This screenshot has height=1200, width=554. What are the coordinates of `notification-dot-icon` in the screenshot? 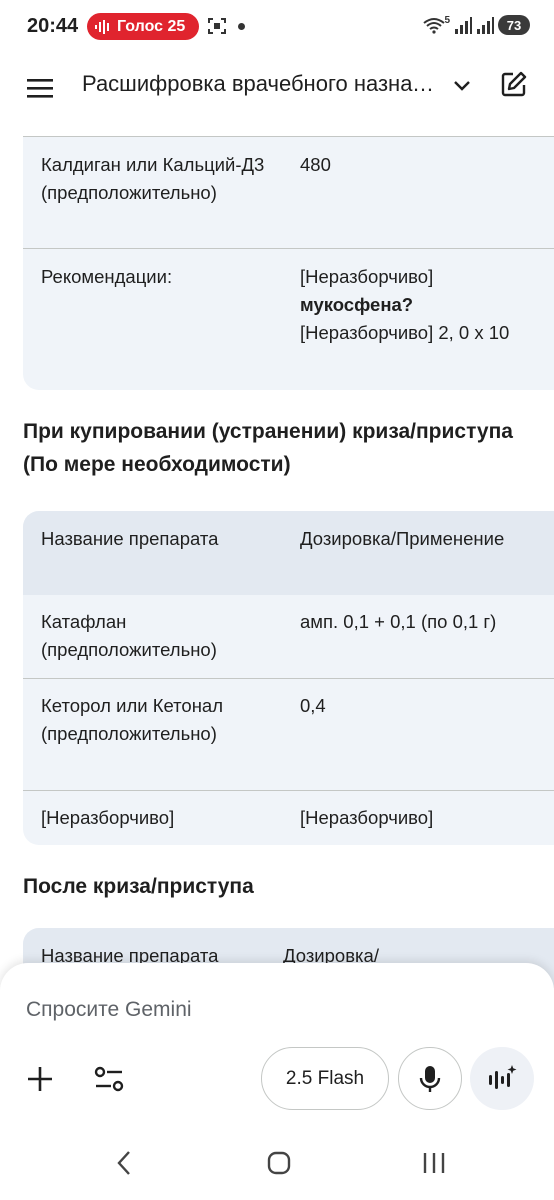 It's located at (241, 26).